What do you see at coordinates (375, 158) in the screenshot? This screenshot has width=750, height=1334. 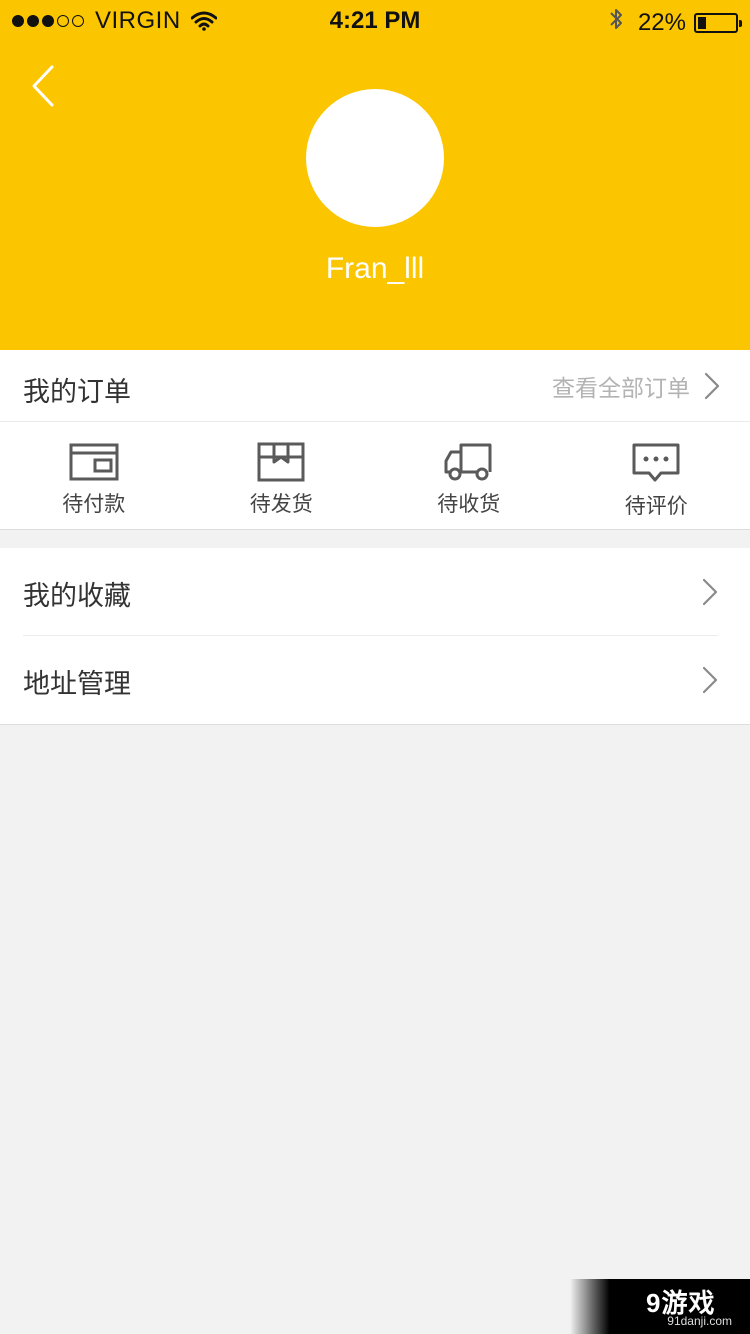 I see `avatar` at bounding box center [375, 158].